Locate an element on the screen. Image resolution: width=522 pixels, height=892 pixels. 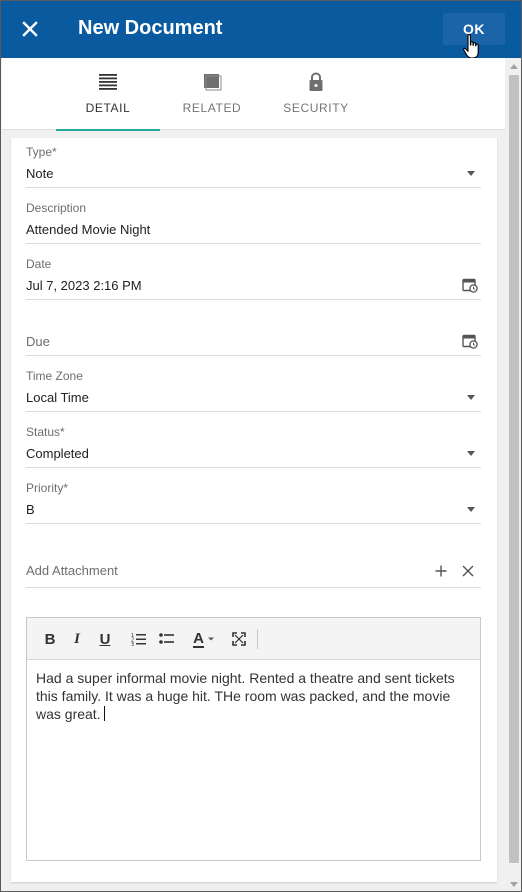
date-field: Date Jul 7, 2023 2:16 PM is located at coordinates (253, 275).